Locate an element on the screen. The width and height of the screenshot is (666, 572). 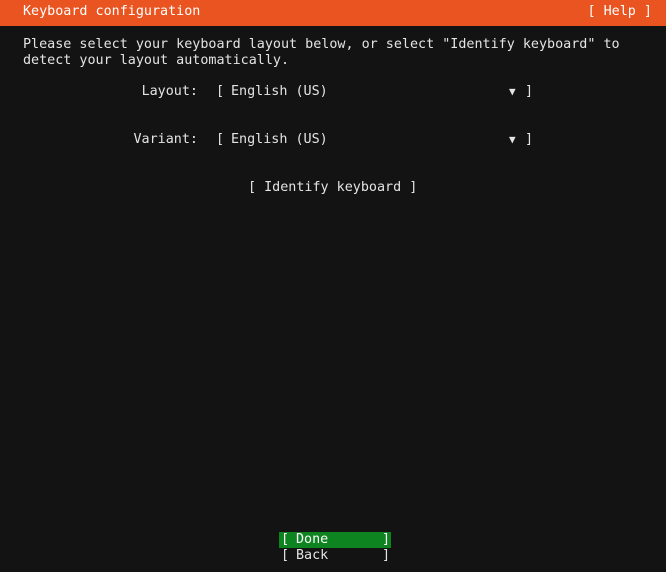
back-label: Back is located at coordinates (312, 555).